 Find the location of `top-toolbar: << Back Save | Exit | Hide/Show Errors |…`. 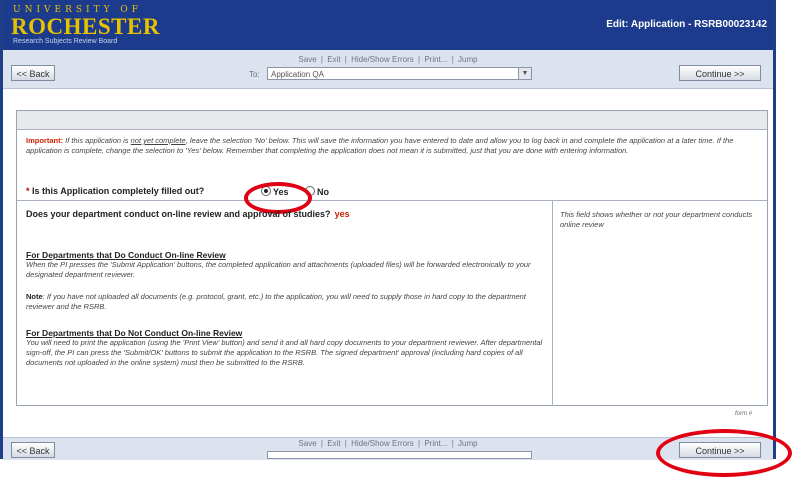

top-toolbar: << Back Save | Exit | Hide/Show Errors |… is located at coordinates (388, 69).